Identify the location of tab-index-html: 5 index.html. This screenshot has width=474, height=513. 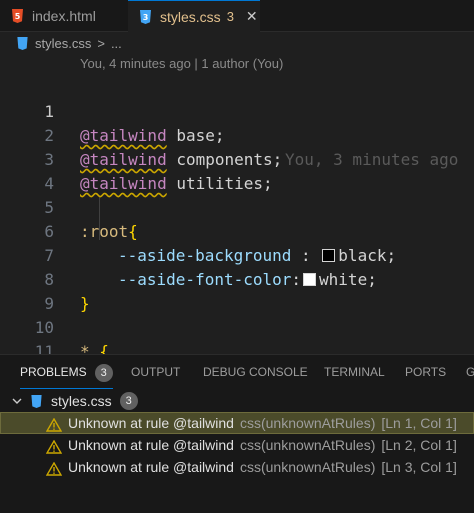
(64, 15).